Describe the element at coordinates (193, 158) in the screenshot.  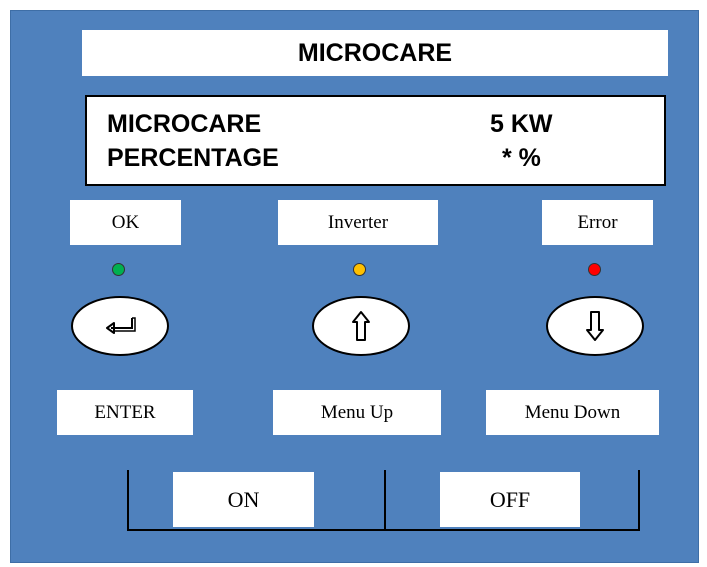
I see `display-row2-label: PERCENTAGE` at that location.